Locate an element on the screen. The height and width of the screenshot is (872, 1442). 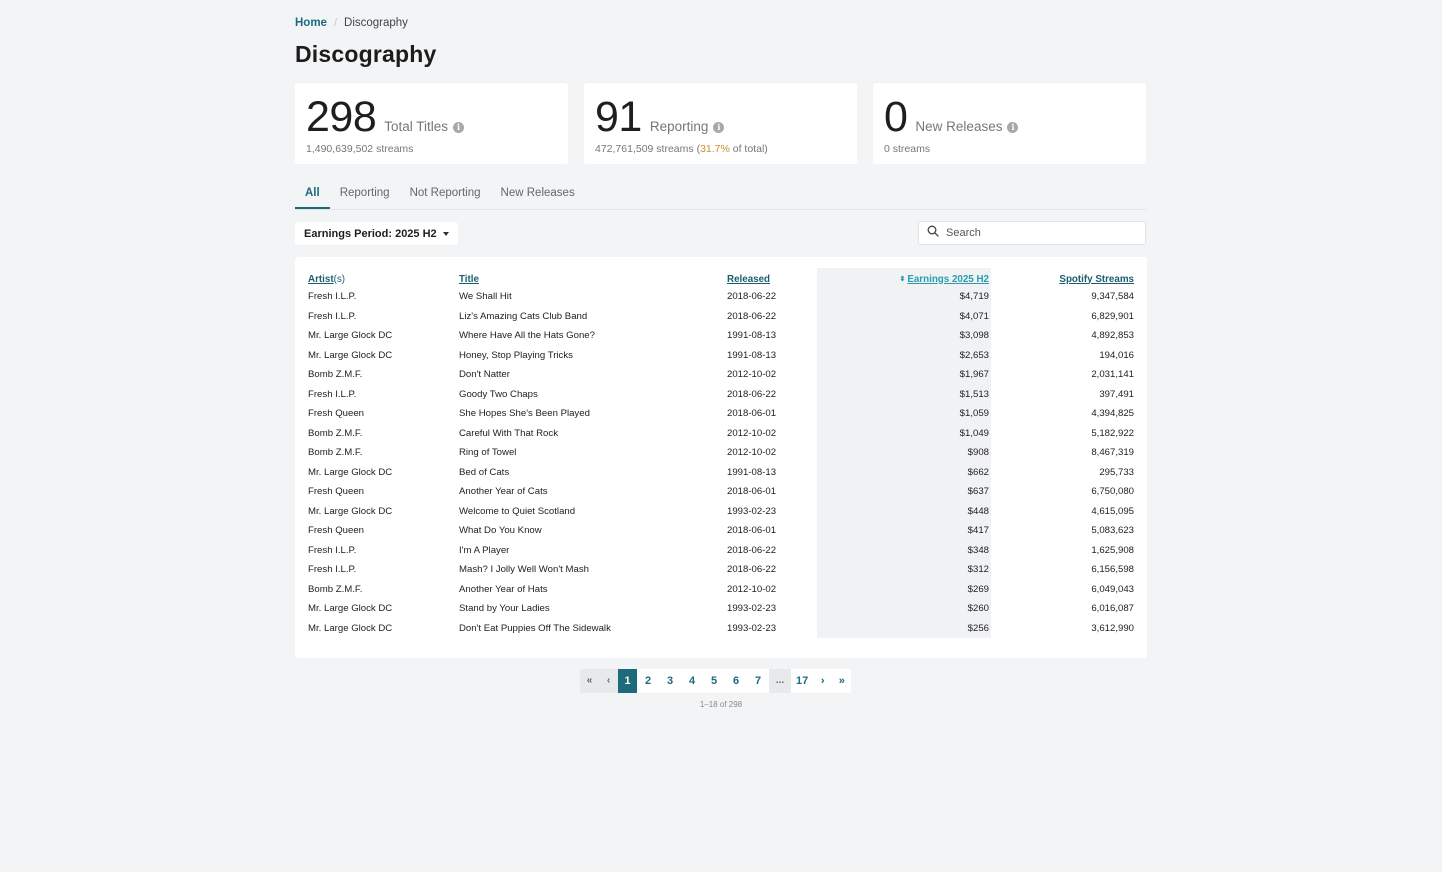
cell-title: Where Have All the Hats Gone? is located at coordinates (527, 336).